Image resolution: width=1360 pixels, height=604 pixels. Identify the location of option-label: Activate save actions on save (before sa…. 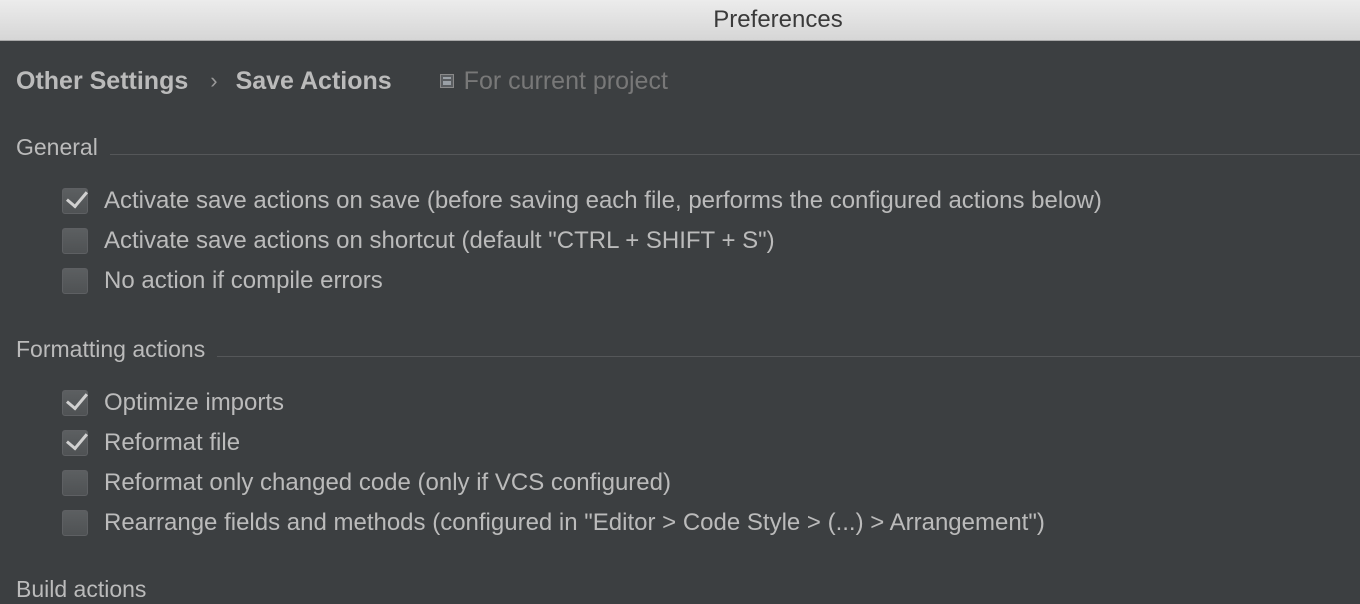
(603, 200).